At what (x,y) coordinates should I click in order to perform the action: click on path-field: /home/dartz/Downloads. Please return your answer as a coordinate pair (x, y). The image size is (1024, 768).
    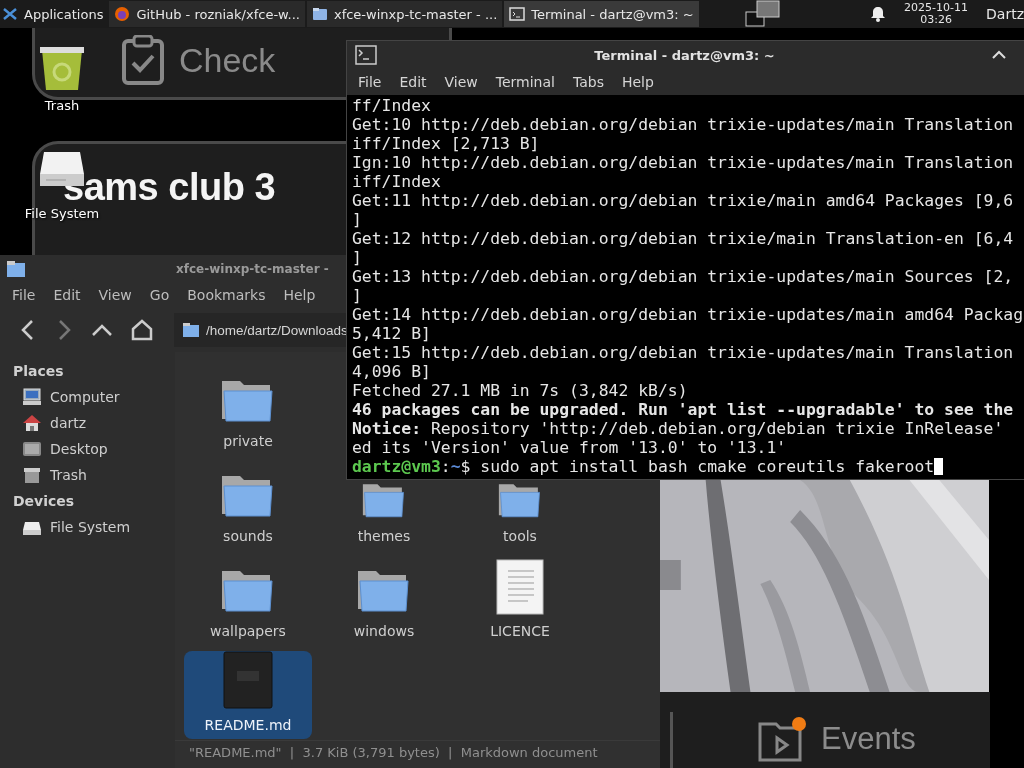
    Looking at the image, I should click on (261, 330).